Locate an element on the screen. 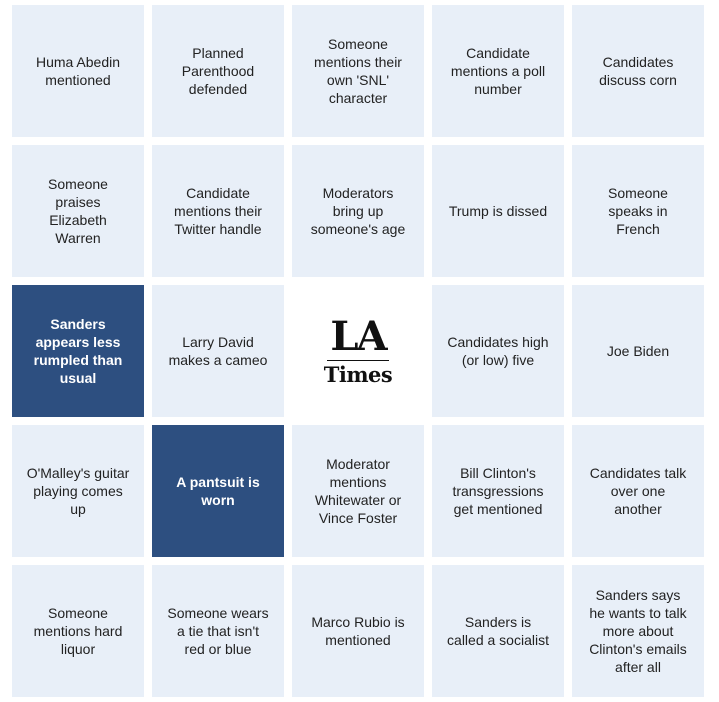  bingo-square: Candidates discuss corn is located at coordinates (638, 71).